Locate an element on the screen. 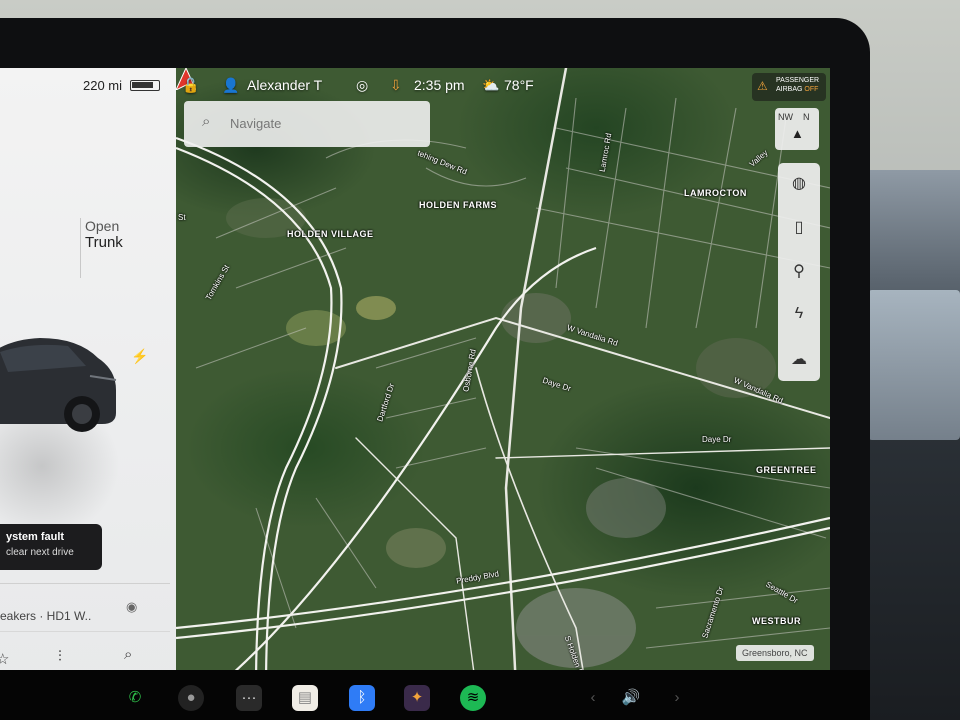 The height and width of the screenshot is (720, 960). airbag-line-1: PASSENGER is located at coordinates (798, 80).